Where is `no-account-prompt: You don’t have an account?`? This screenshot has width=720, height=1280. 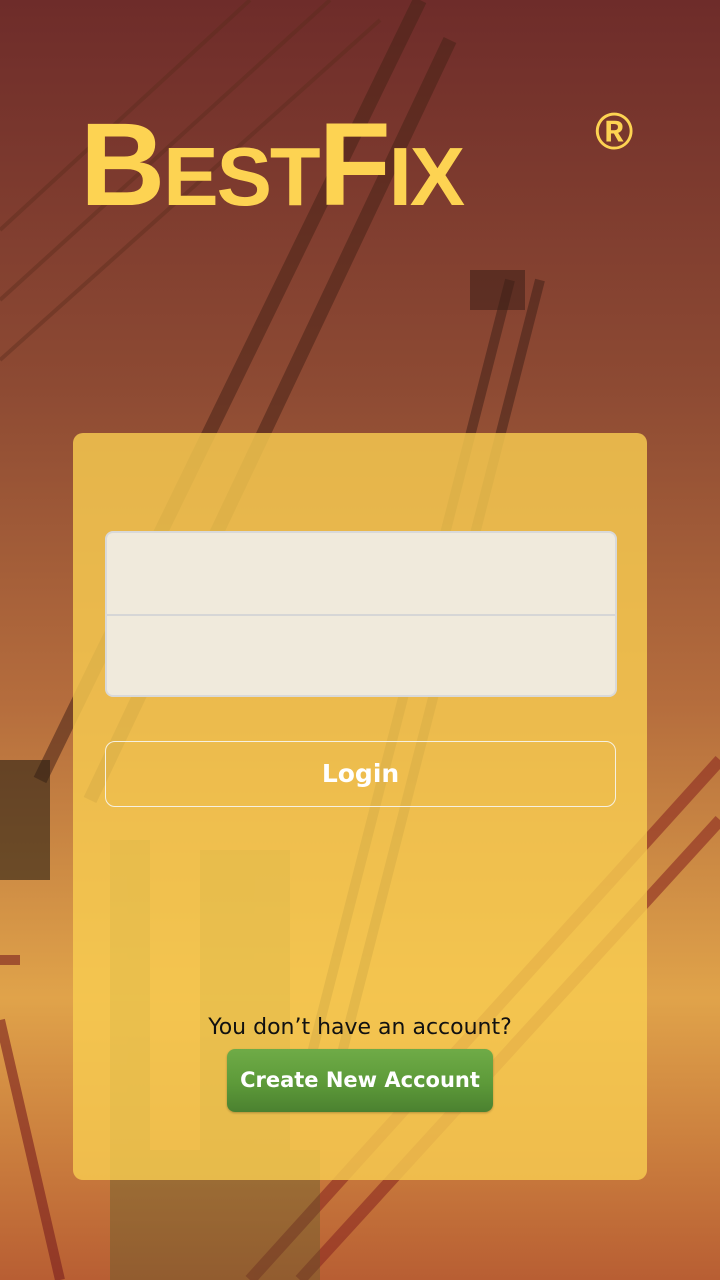 no-account-prompt: You don’t have an account? is located at coordinates (360, 1027).